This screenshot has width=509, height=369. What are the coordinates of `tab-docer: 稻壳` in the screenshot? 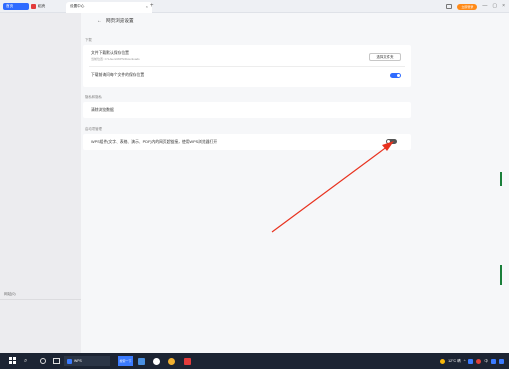 It's located at (46, 6).